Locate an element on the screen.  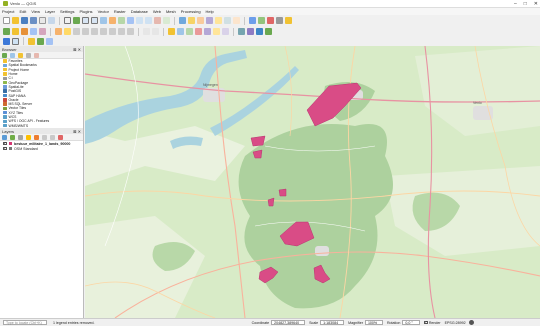
rotation-field: 0,0 ° is located at coordinates (411, 322).